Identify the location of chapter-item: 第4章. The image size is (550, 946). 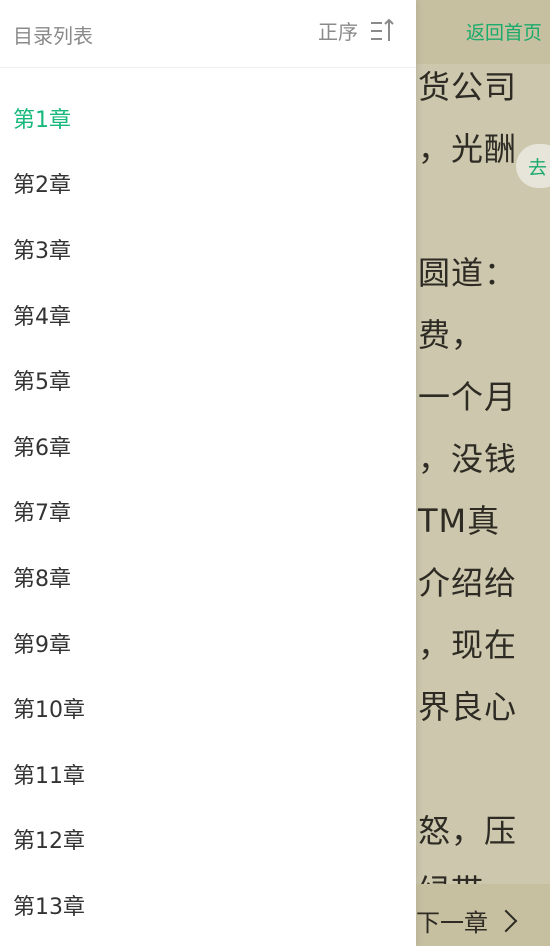
(208, 315).